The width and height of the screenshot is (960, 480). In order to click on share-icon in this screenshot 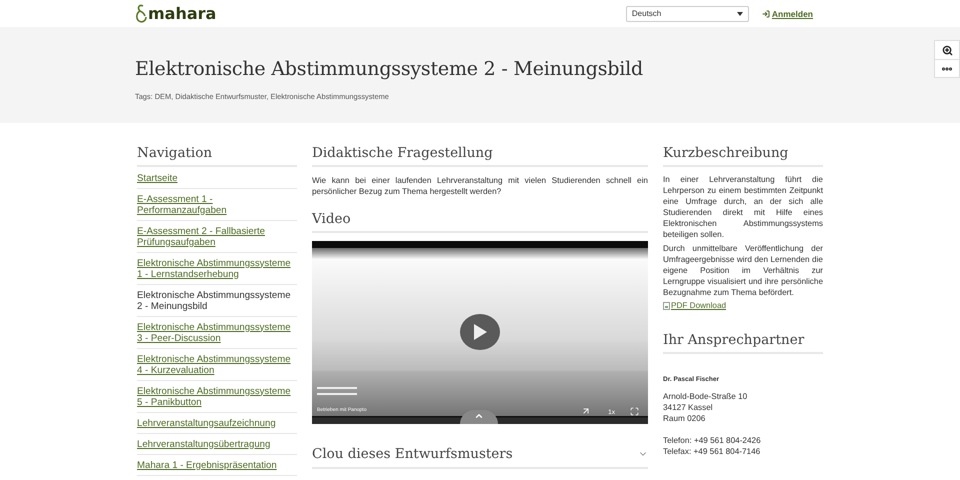, I will do `click(586, 411)`.